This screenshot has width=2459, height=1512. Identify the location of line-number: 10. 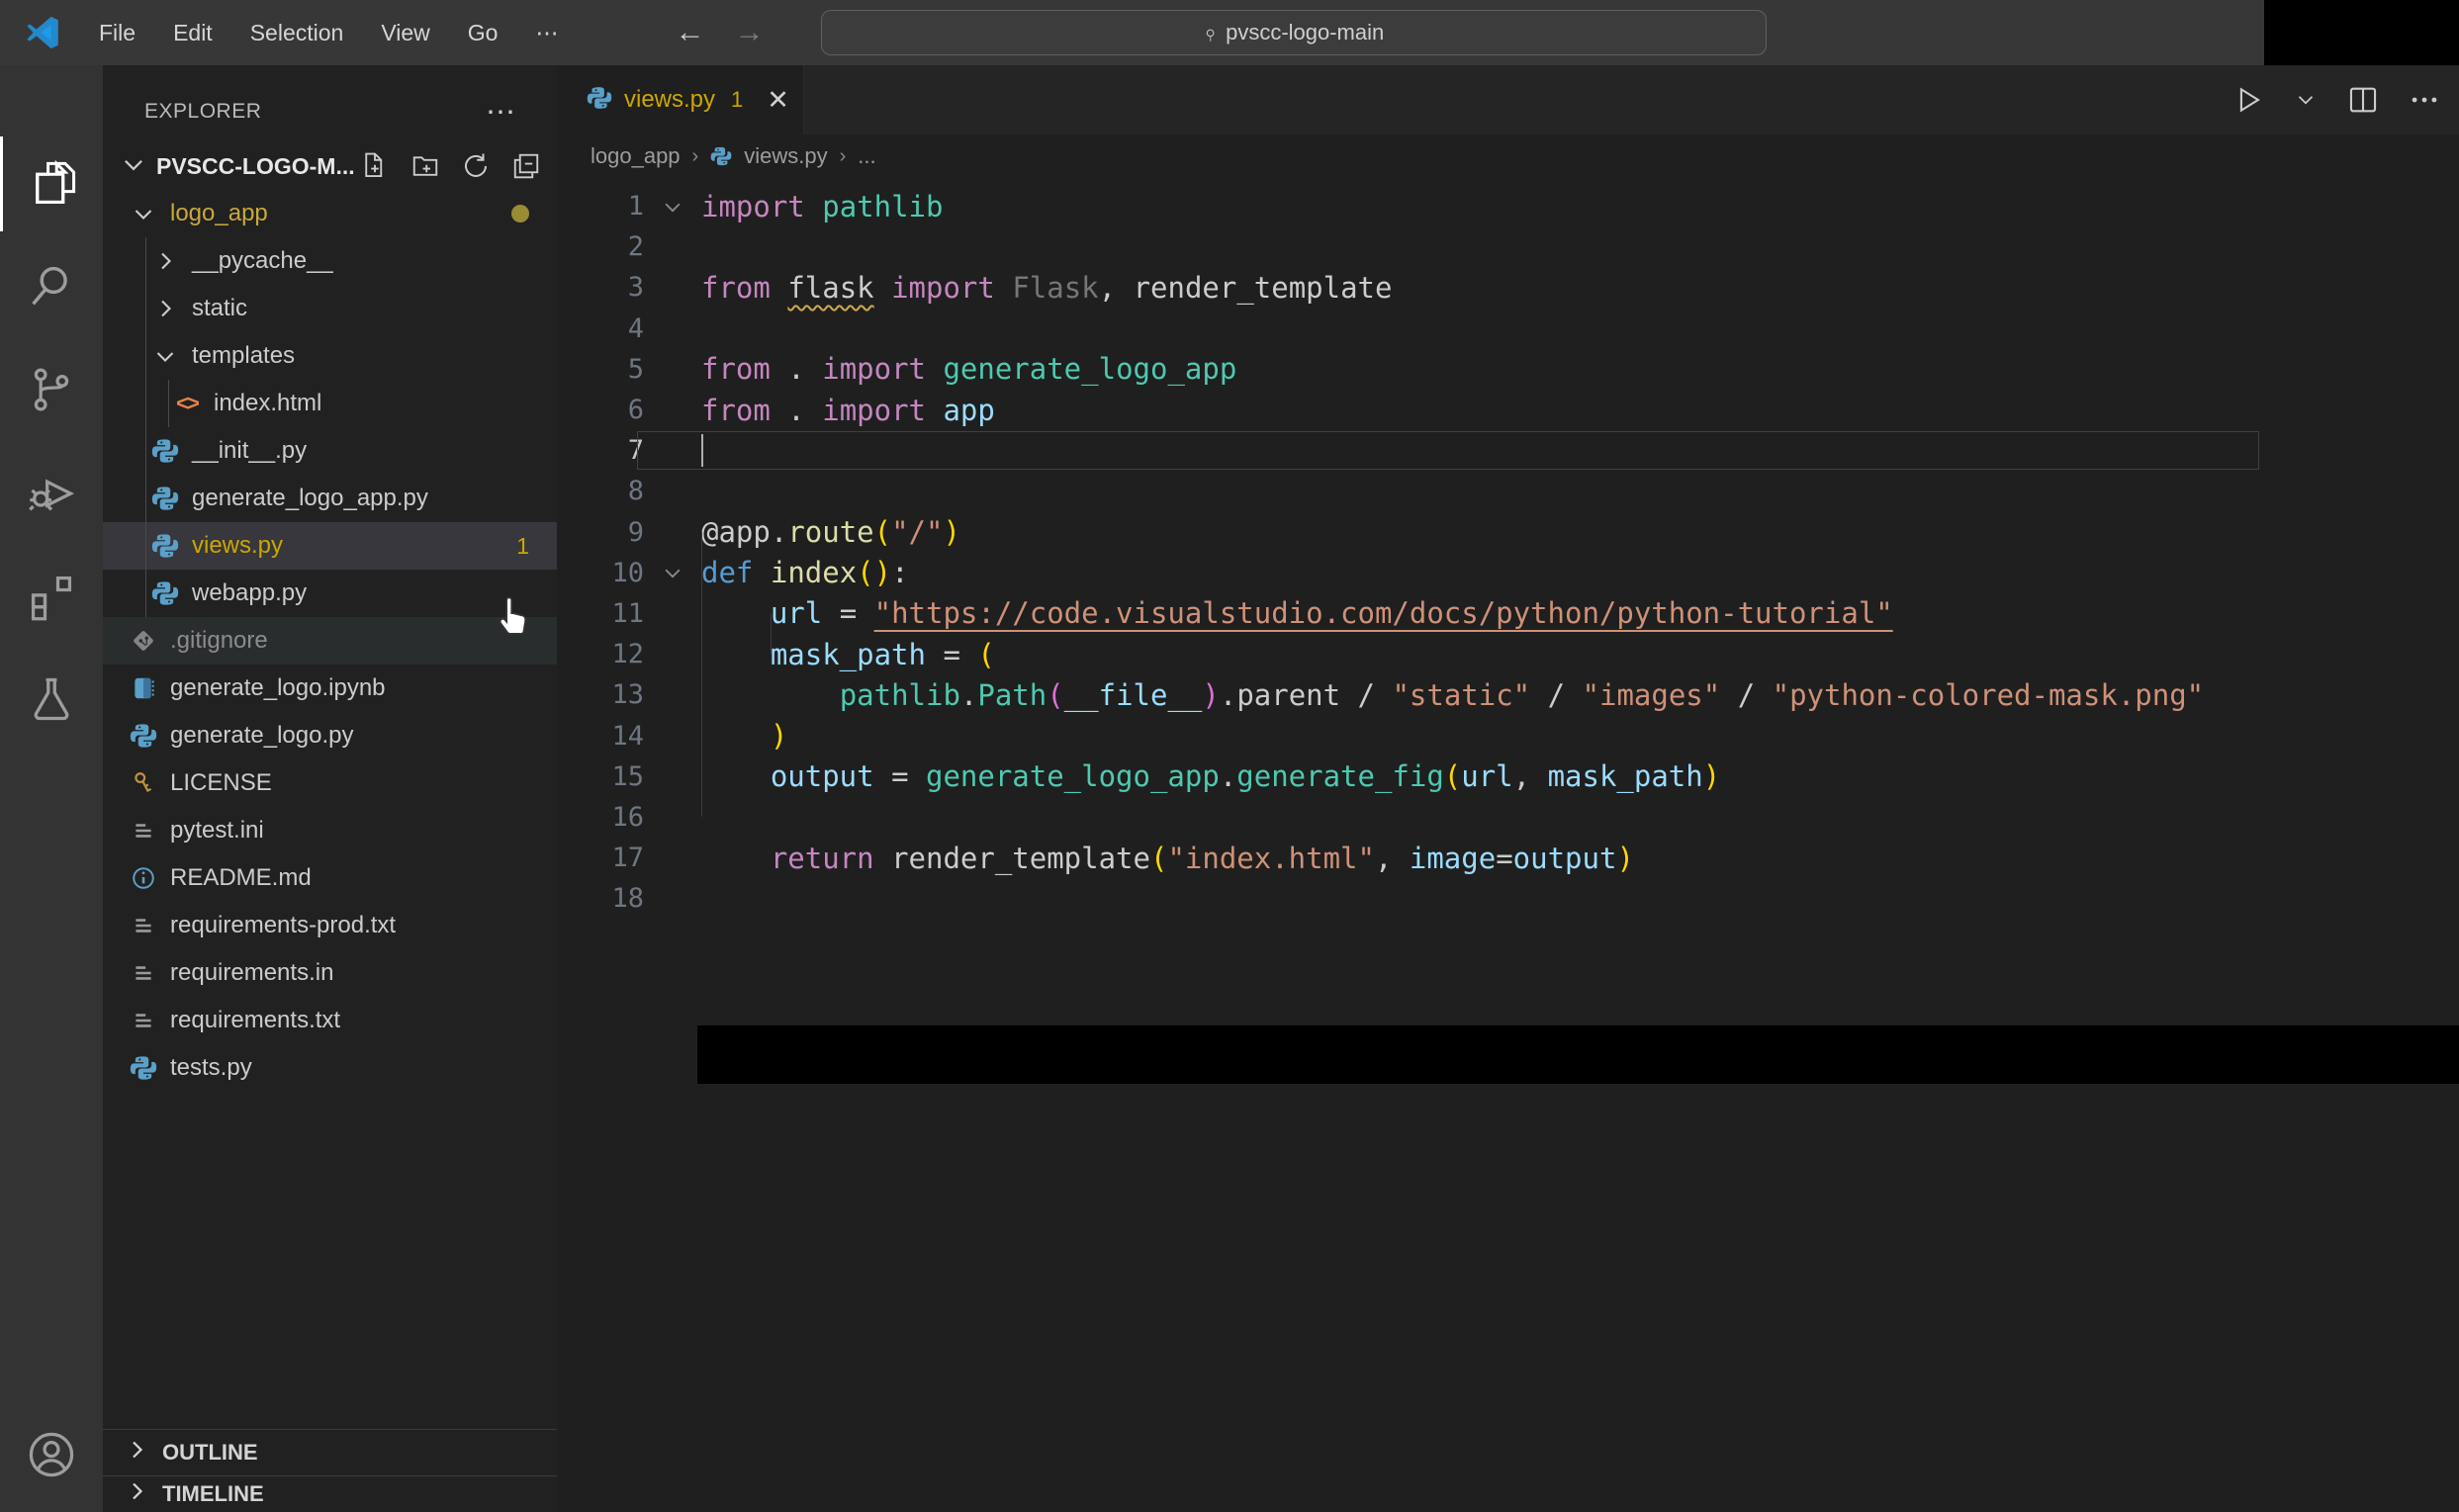
(600, 573).